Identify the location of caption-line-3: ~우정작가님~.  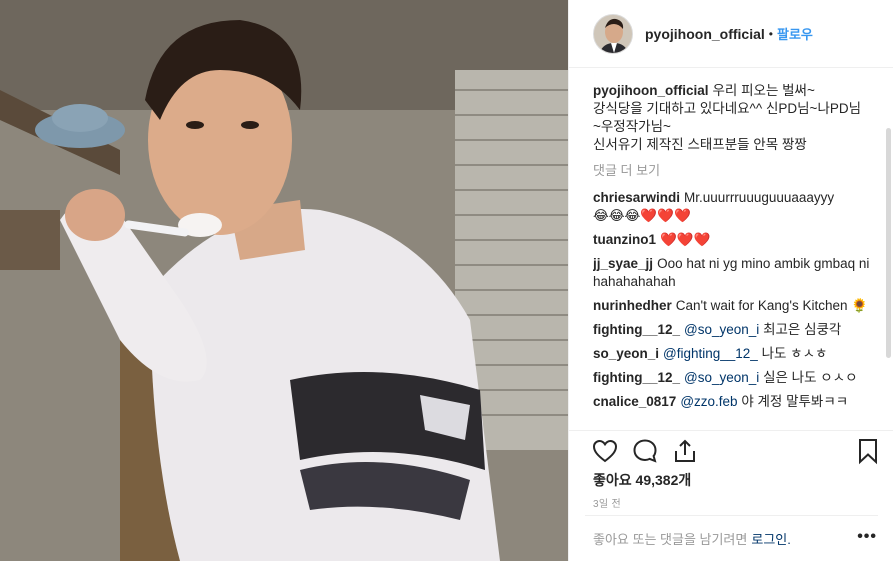
(632, 126).